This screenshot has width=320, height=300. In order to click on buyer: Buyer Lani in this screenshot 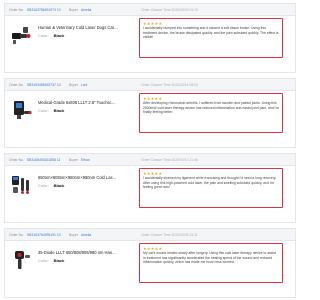, I will do `click(78, 84)`.